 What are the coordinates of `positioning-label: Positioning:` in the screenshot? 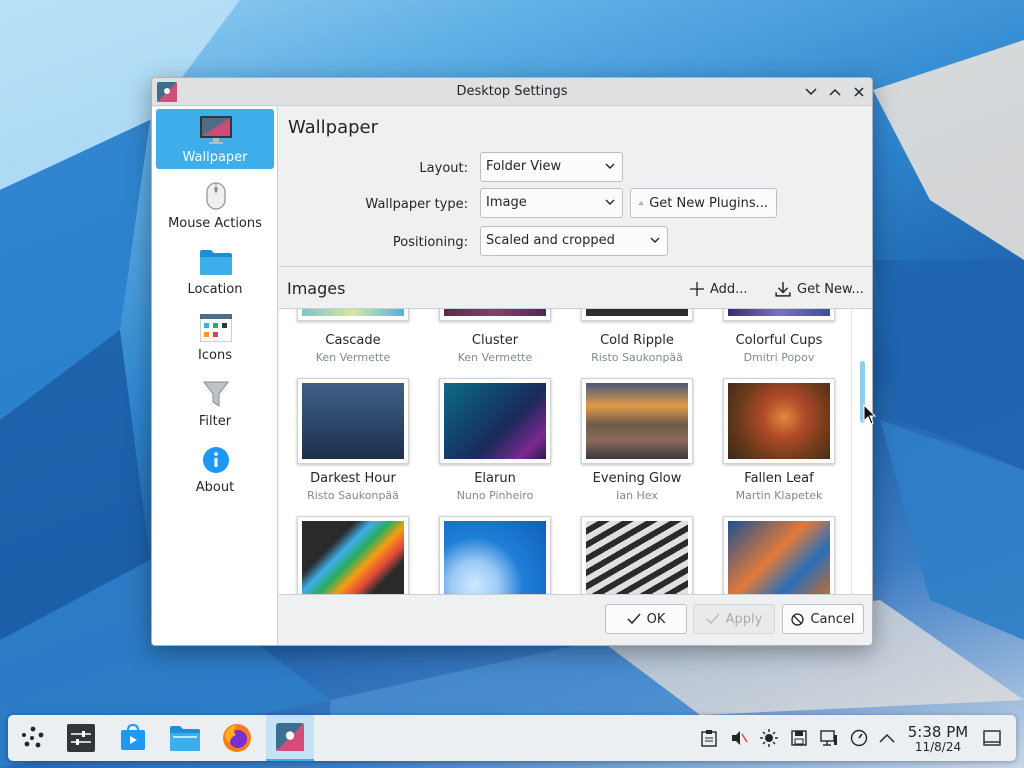 It's located at (430, 242).